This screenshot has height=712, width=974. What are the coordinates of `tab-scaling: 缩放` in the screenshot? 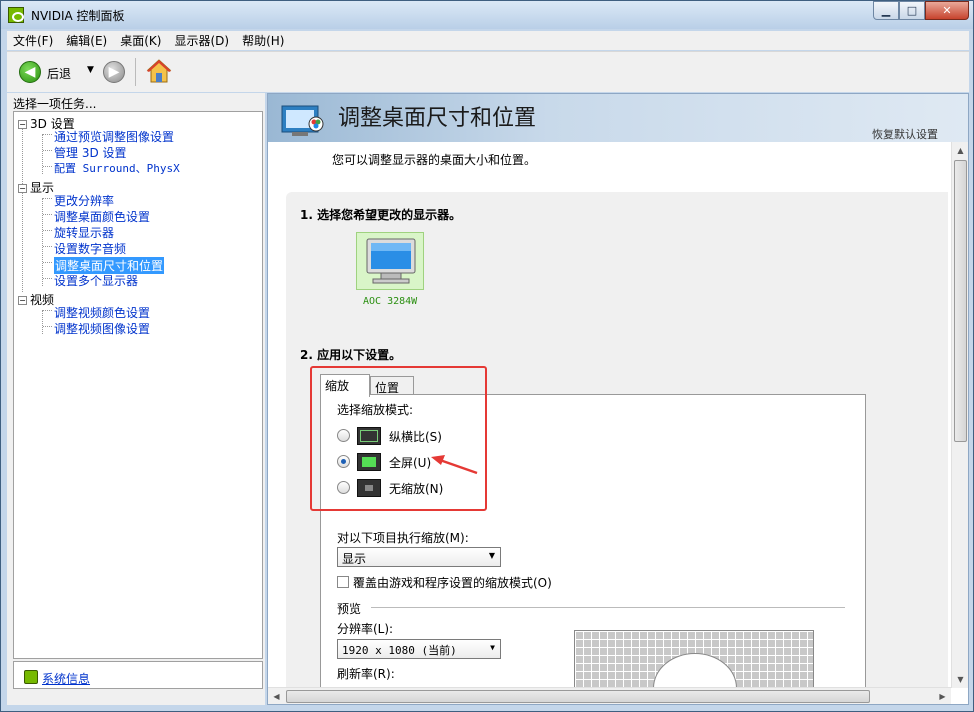 It's located at (345, 385).